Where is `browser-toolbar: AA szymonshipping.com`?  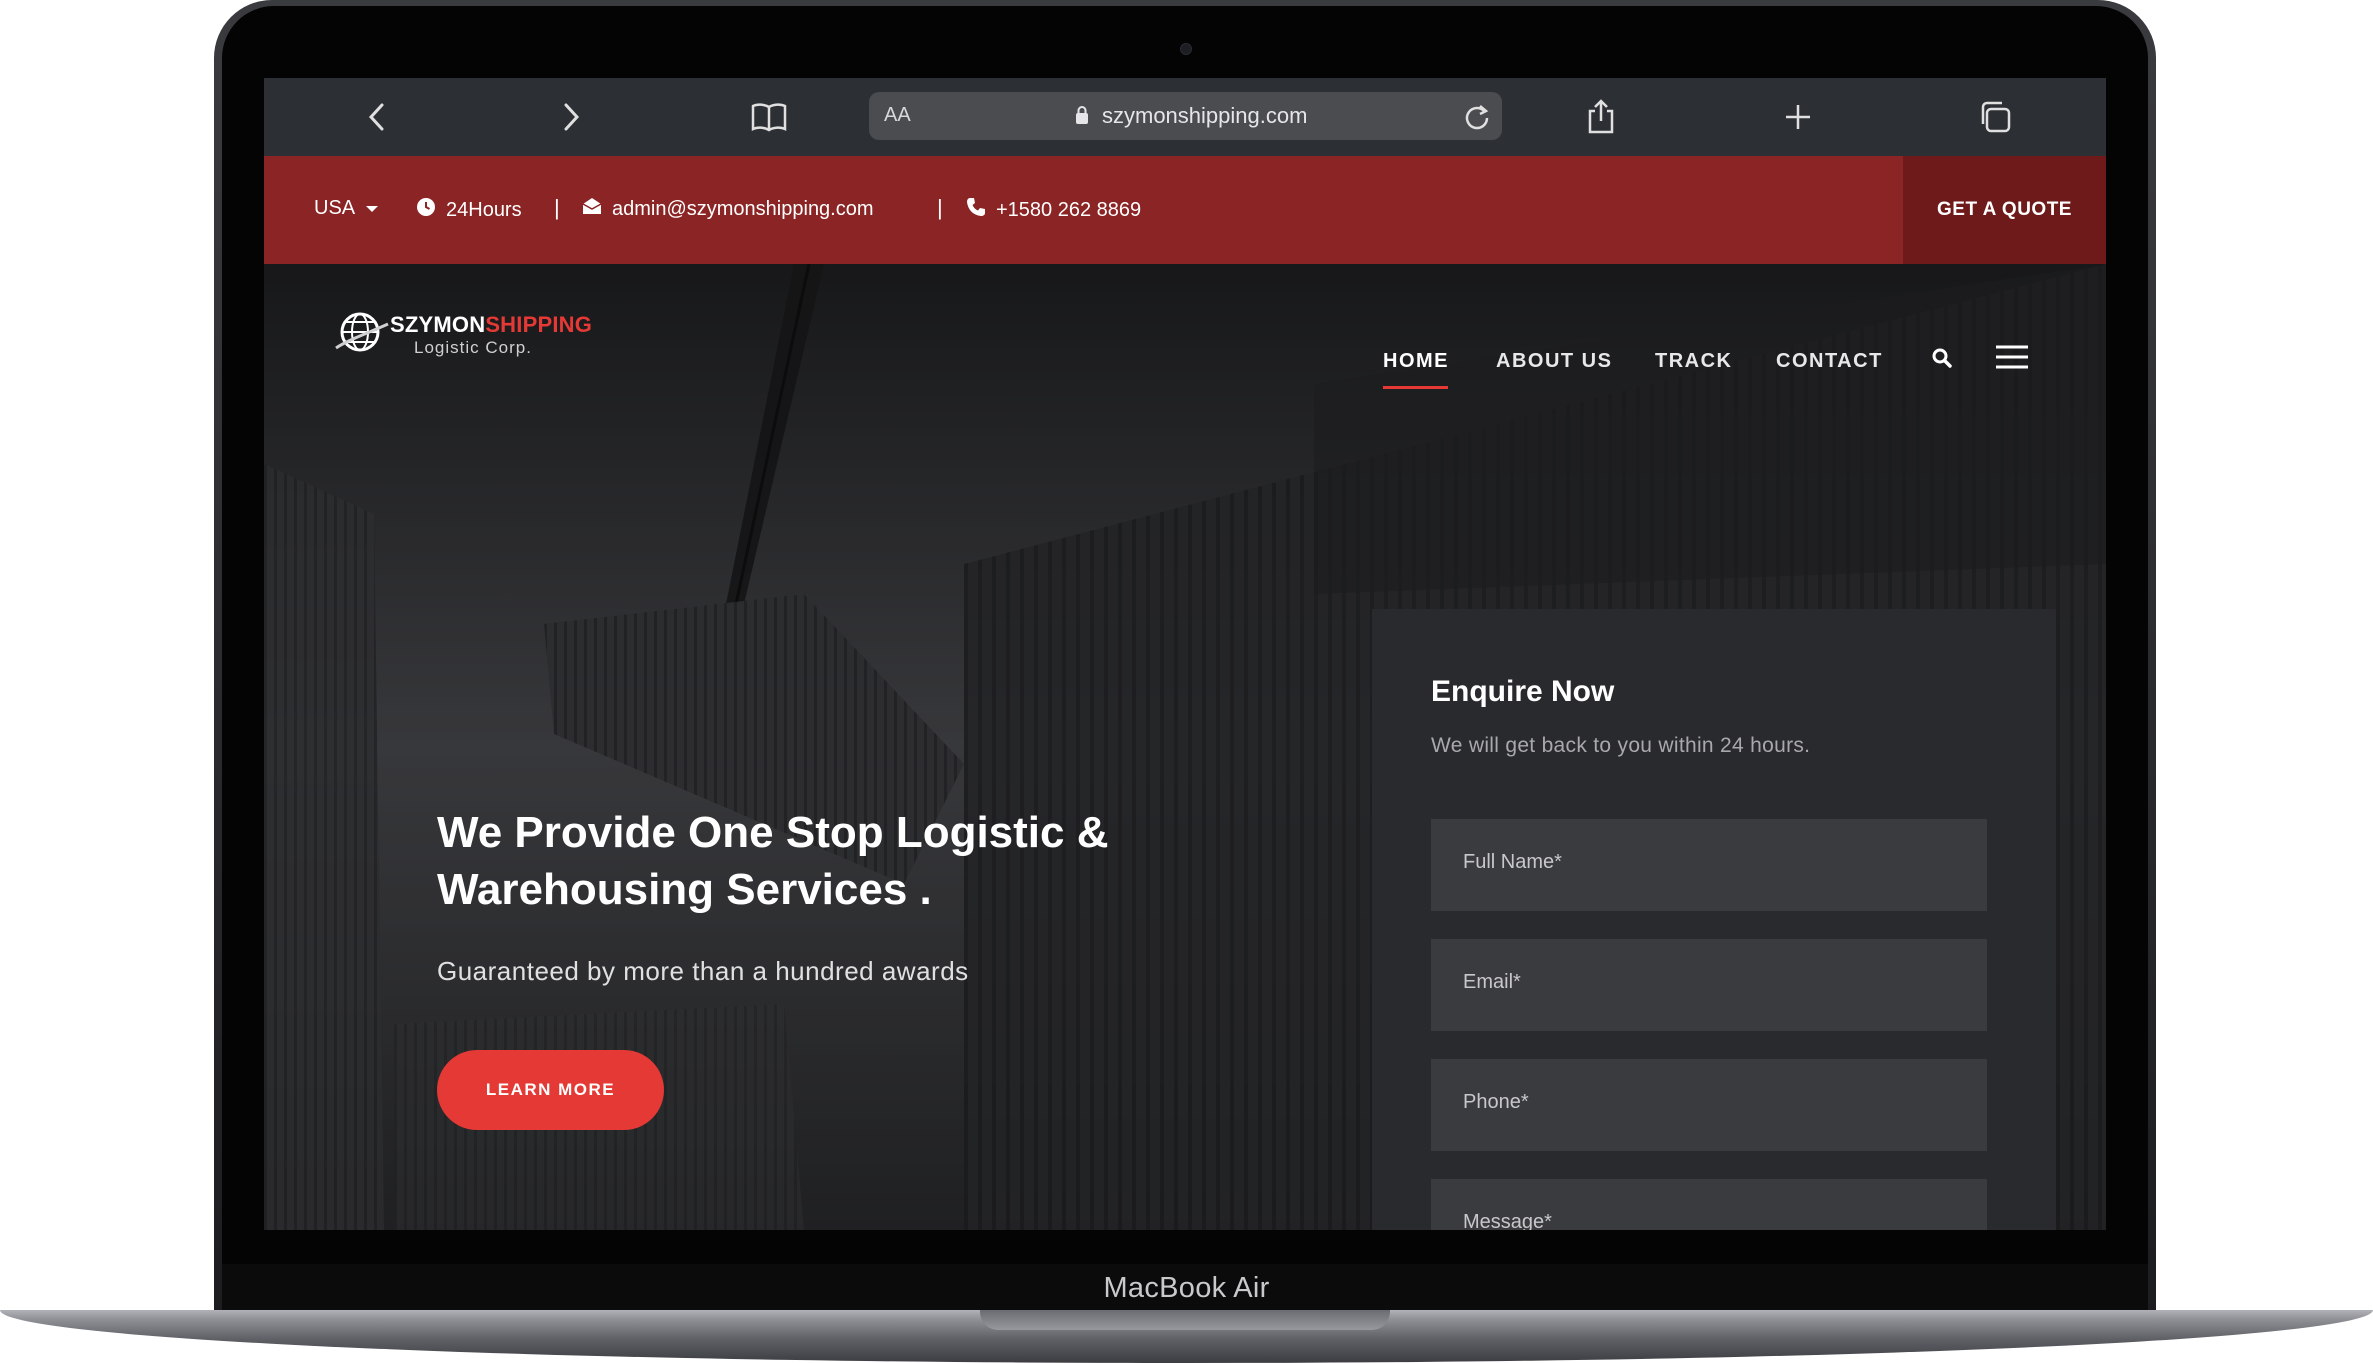 browser-toolbar: AA szymonshipping.com is located at coordinates (1185, 117).